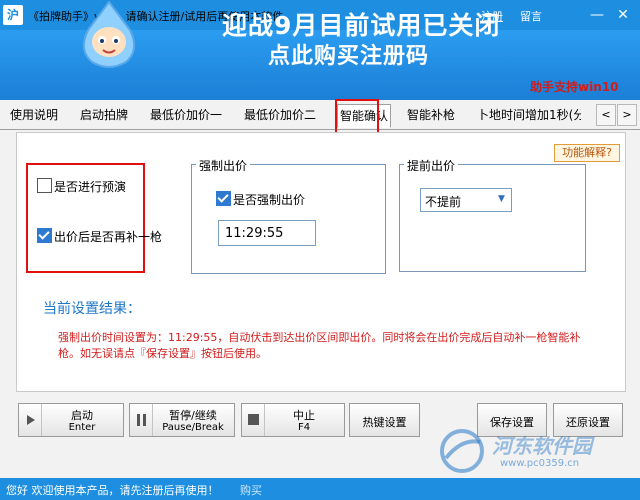 The image size is (640, 500). Describe the element at coordinates (304, 427) in the screenshot. I see `stop-shortcut: F4` at that location.